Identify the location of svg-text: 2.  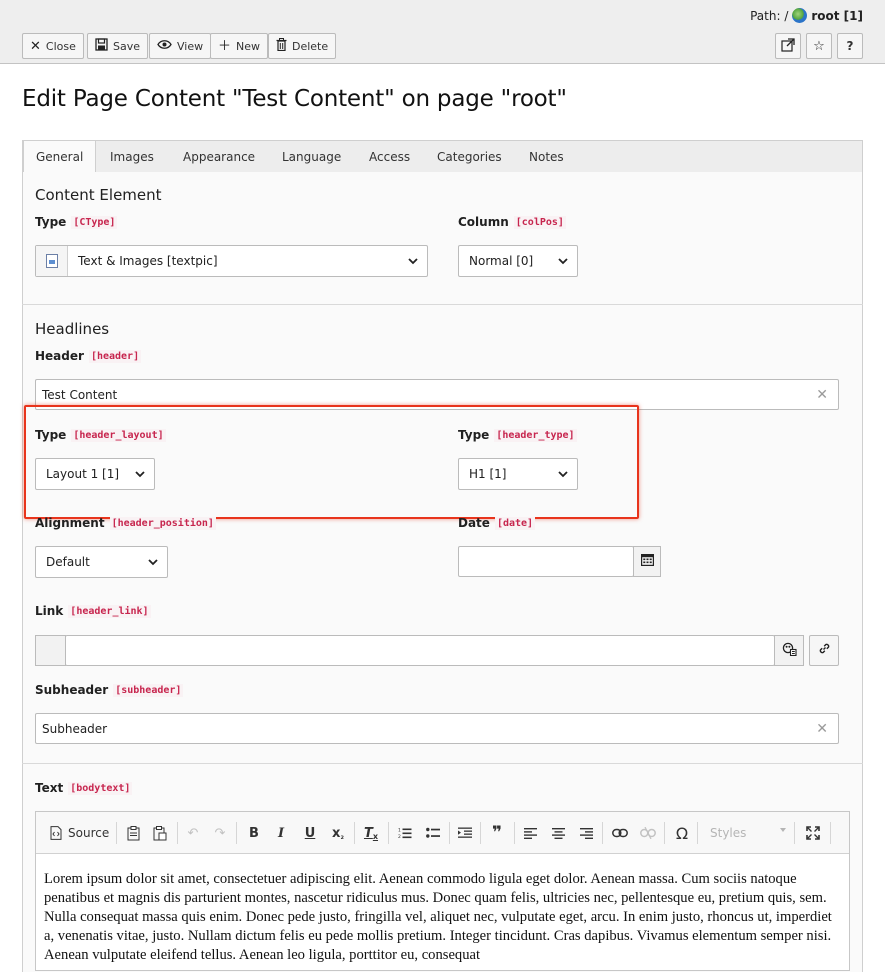
(399, 836).